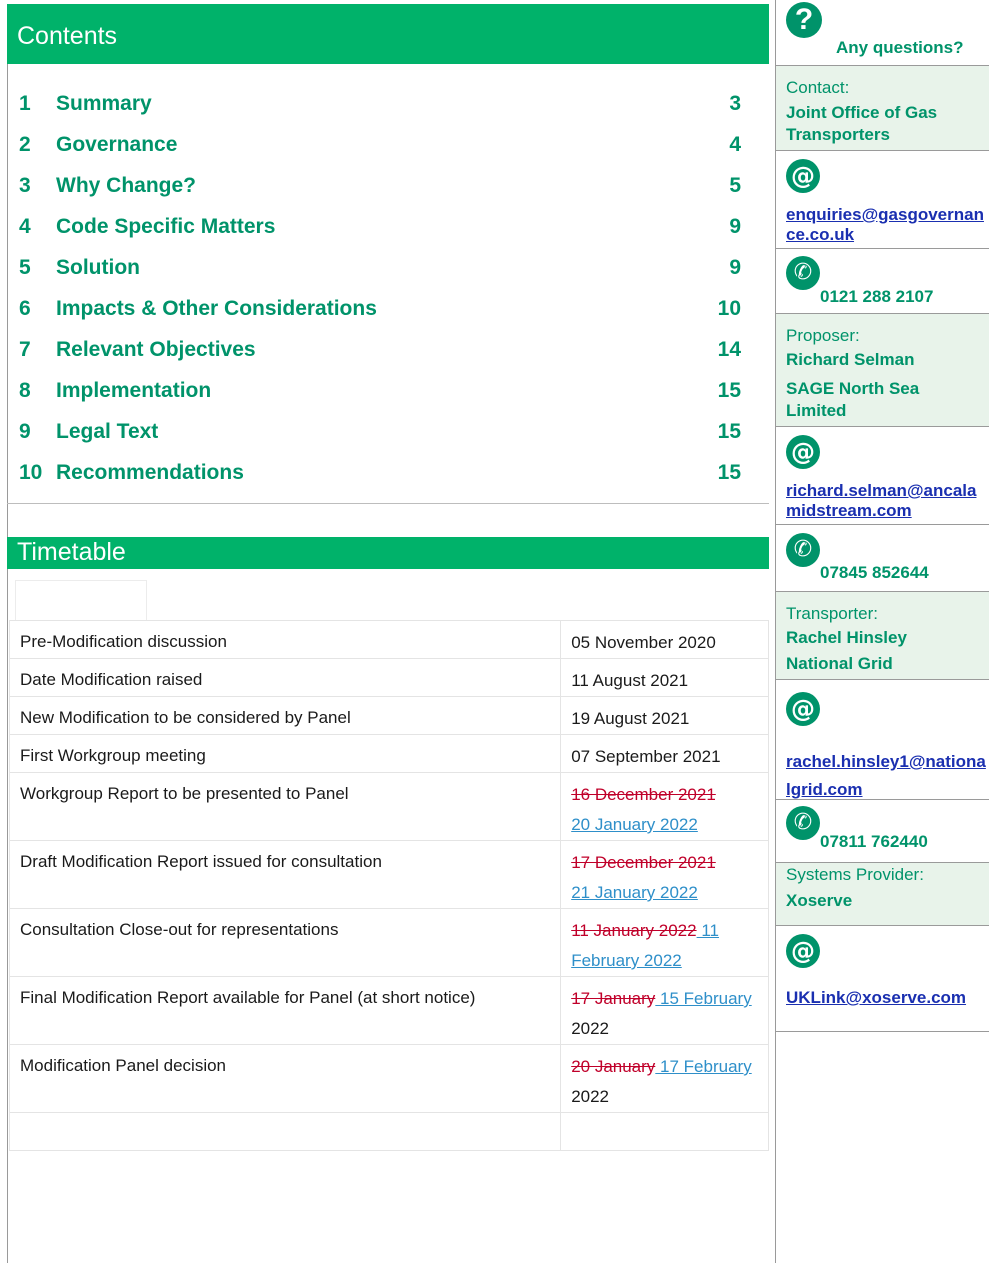  Describe the element at coordinates (703, 998) in the screenshot. I see `revised-date: 15 February` at that location.